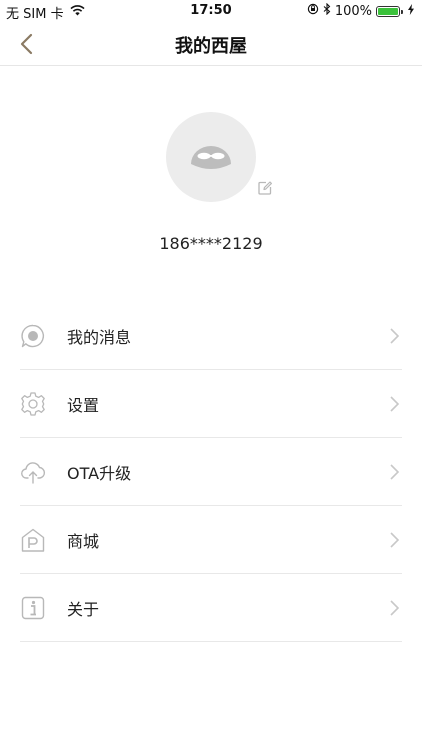 The height and width of the screenshot is (750, 422). What do you see at coordinates (211, 608) in the screenshot?
I see `menu-item-about: 关于` at bounding box center [211, 608].